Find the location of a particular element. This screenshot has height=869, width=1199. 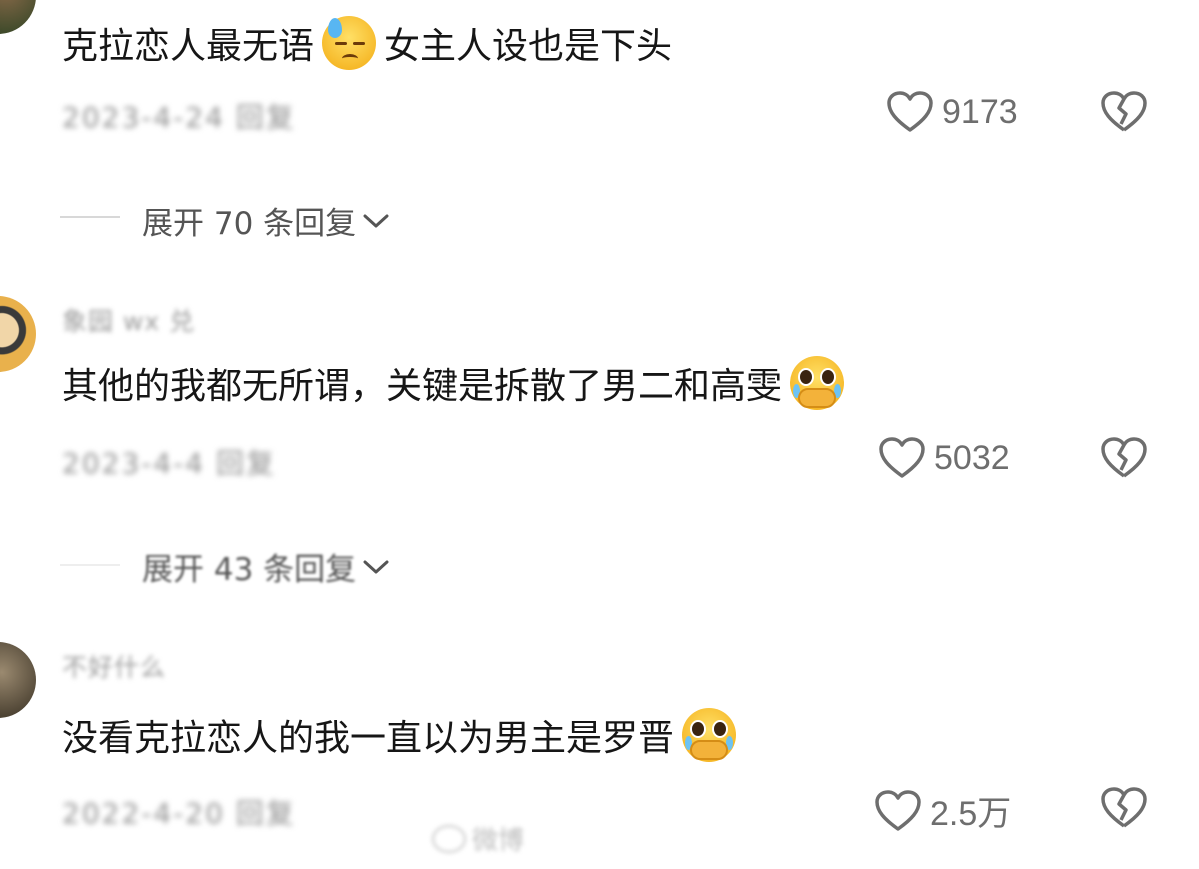

expand-replies-button: 展开 70 条回复 is located at coordinates (266, 220).